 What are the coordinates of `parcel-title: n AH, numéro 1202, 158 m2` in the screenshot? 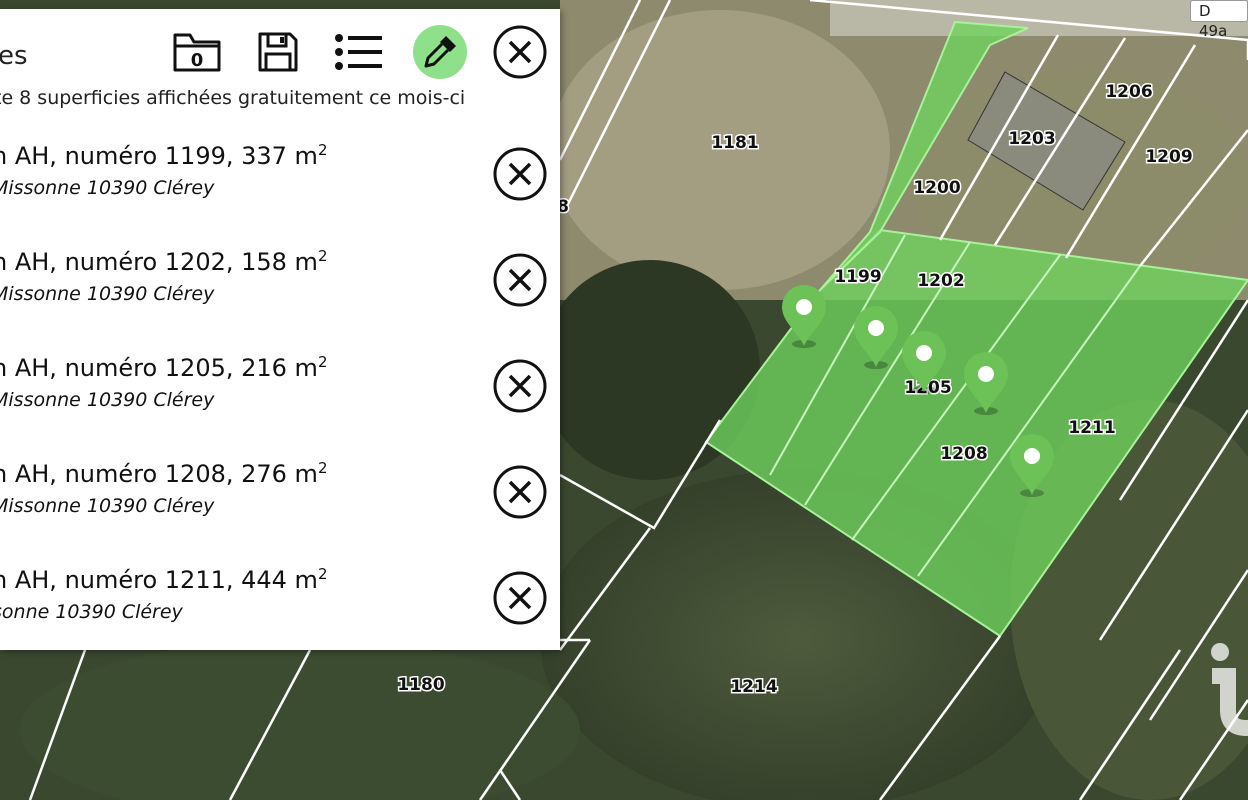 It's located at (164, 261).